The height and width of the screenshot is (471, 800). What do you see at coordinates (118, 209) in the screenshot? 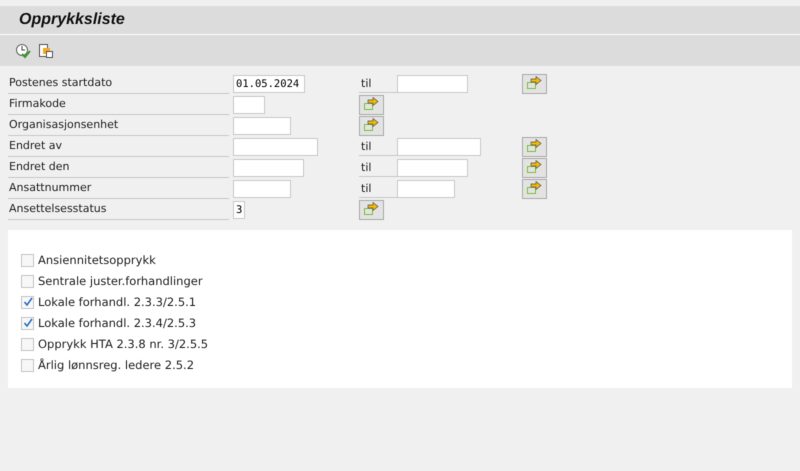
I see `field-label: Ansettelsesstatus` at bounding box center [118, 209].